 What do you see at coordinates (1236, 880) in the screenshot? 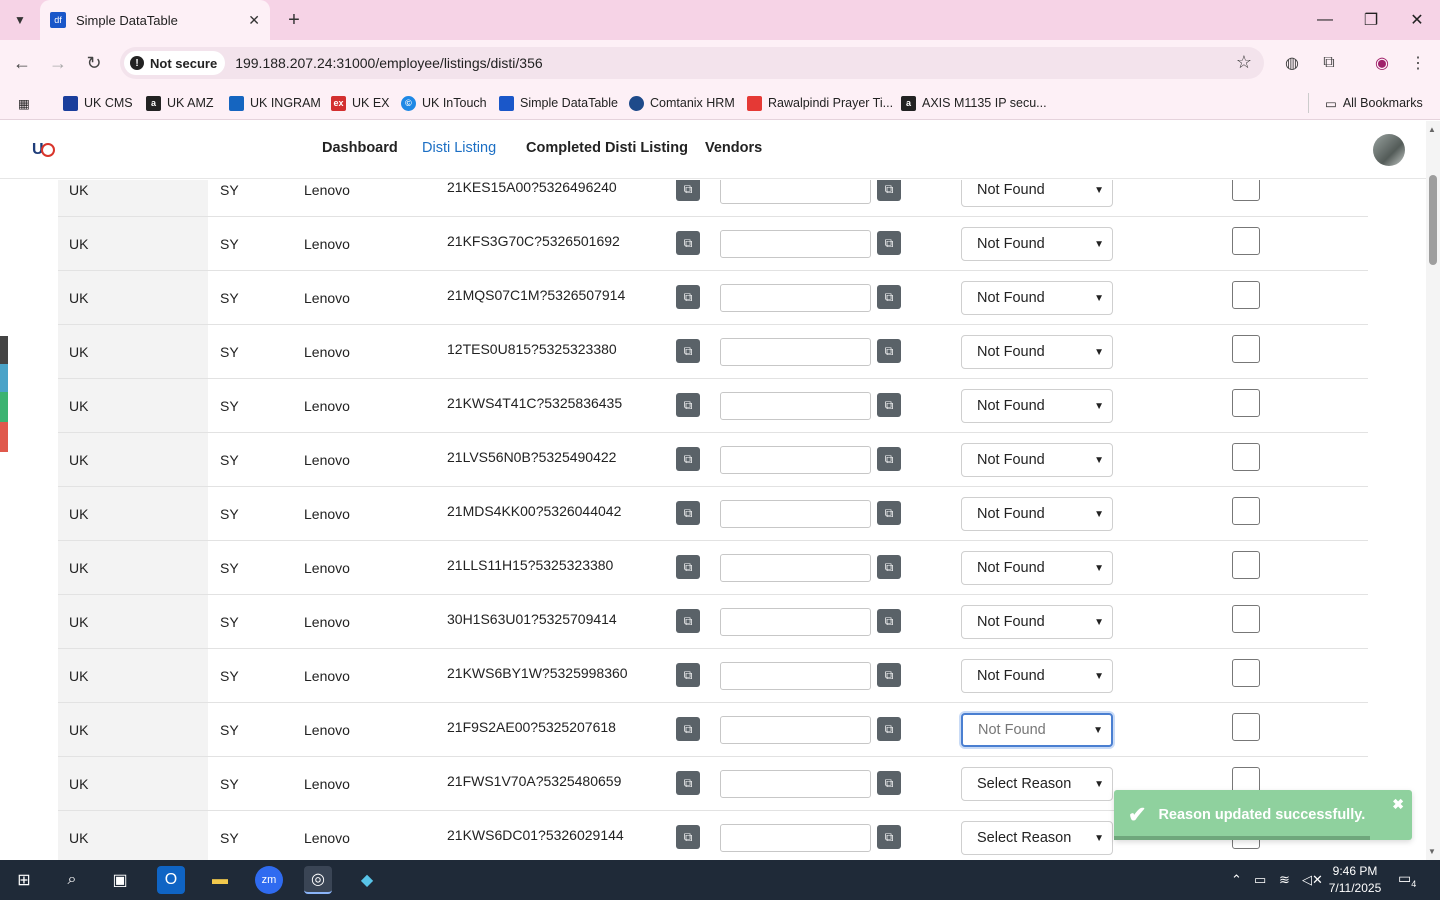
I see `tray-chevron-icon: ⌃` at bounding box center [1236, 880].